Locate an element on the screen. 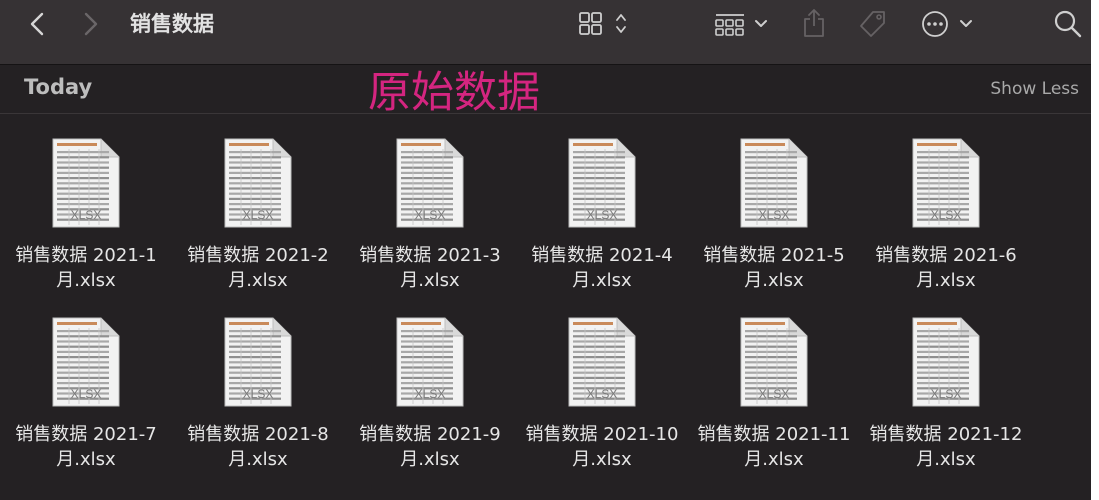 This screenshot has height=500, width=1099. file-item: XLSX 销售数据 2021-12 月.xlsx is located at coordinates (946, 392).